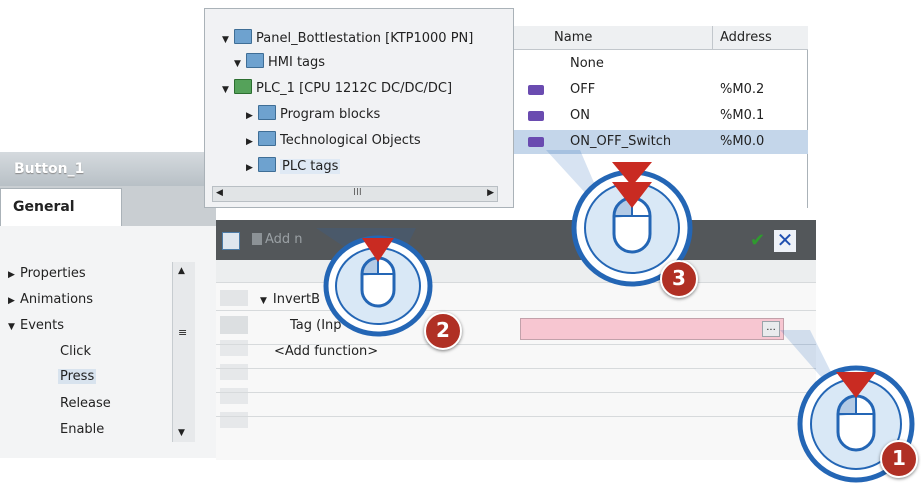  Describe the element at coordinates (50, 299) in the screenshot. I see `nav-animations: ▶ Animations` at that location.